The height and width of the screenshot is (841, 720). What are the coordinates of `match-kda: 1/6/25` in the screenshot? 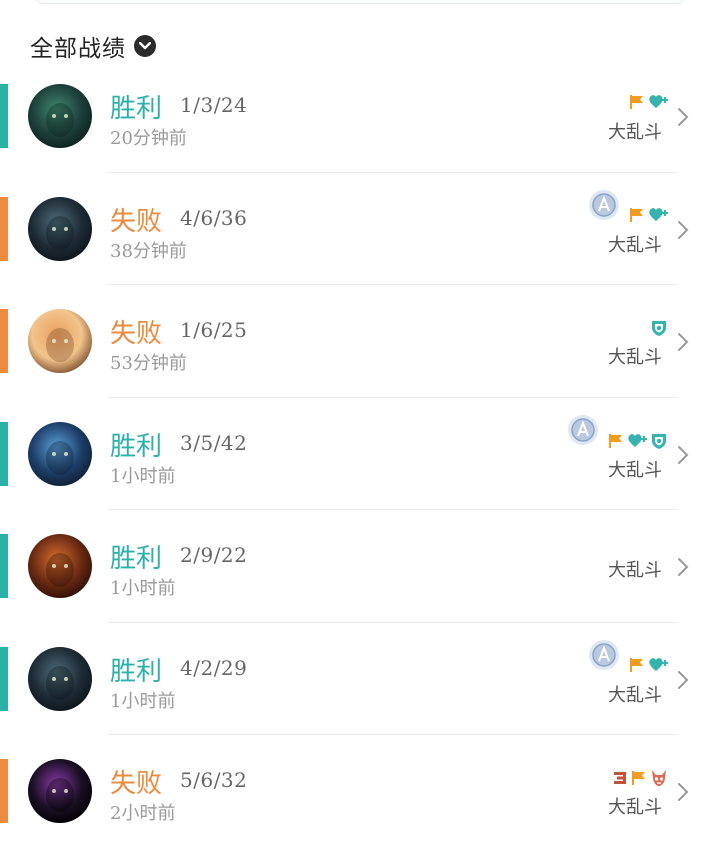 It's located at (214, 330).